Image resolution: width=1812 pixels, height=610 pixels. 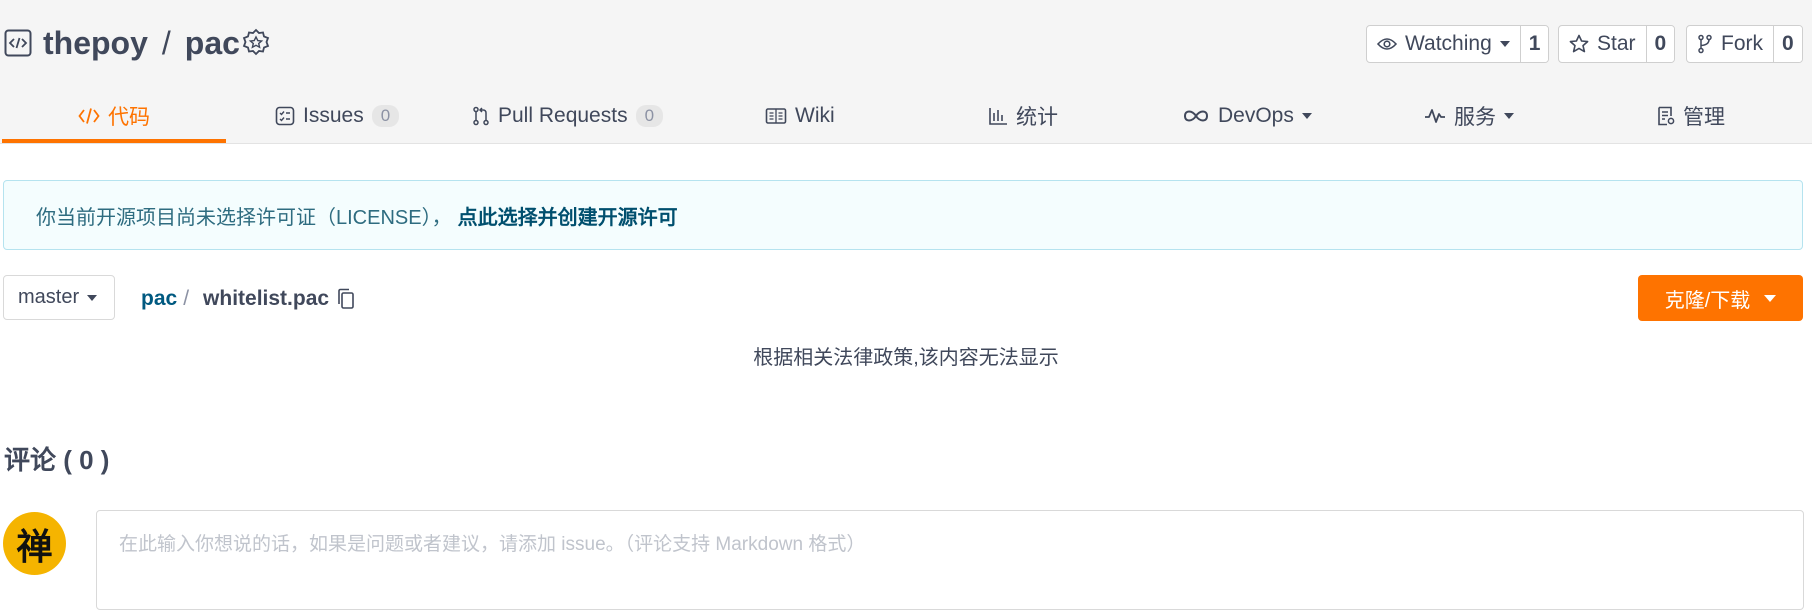 What do you see at coordinates (95, 43) in the screenshot?
I see `repo-owner-link: thepoy` at bounding box center [95, 43].